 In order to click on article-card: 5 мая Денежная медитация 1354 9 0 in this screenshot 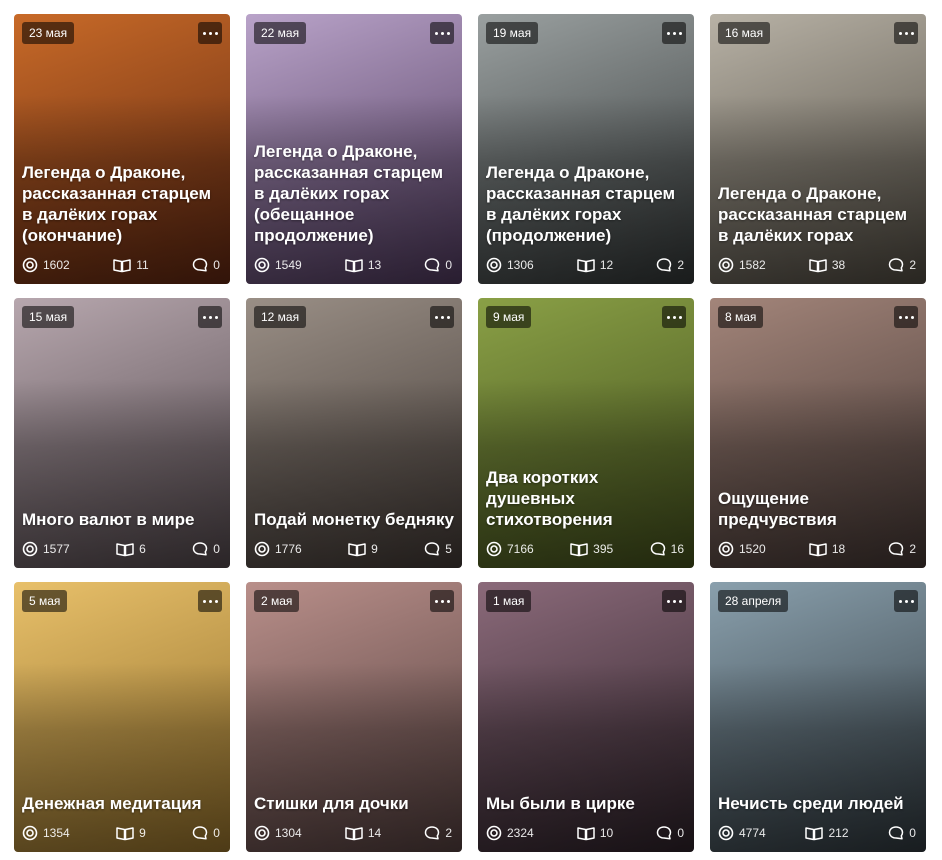, I will do `click(122, 717)`.